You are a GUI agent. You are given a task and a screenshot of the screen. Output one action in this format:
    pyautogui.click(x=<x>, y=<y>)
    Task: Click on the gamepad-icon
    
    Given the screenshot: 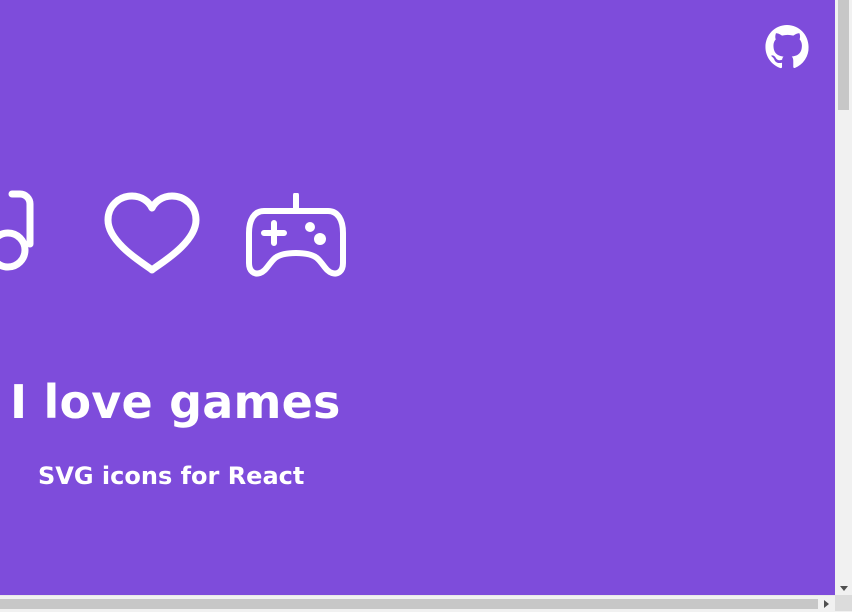 What is the action you would take?
    pyautogui.click(x=296, y=235)
    